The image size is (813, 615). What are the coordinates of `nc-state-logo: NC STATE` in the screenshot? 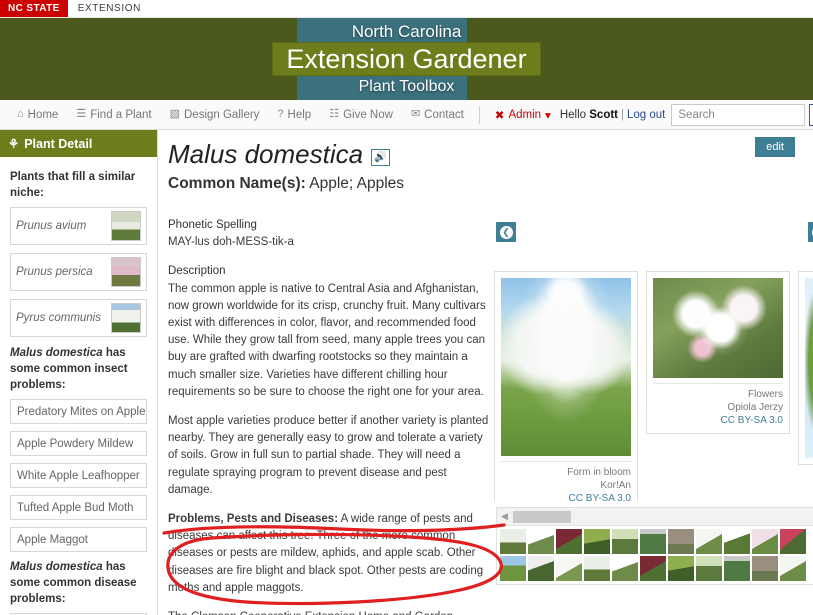 It's located at (34, 8).